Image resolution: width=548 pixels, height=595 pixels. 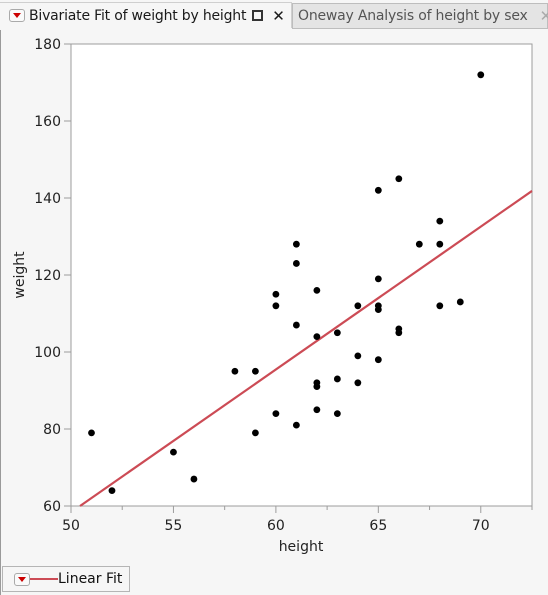 I want to click on y-tick-label: 140, so click(x=47, y=199).